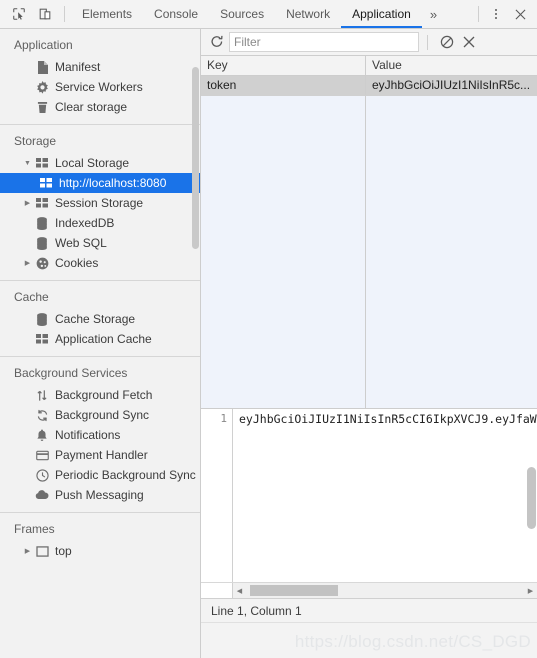 The image size is (537, 658). Describe the element at coordinates (63, 551) in the screenshot. I see `sidebar-item-label: top` at that location.